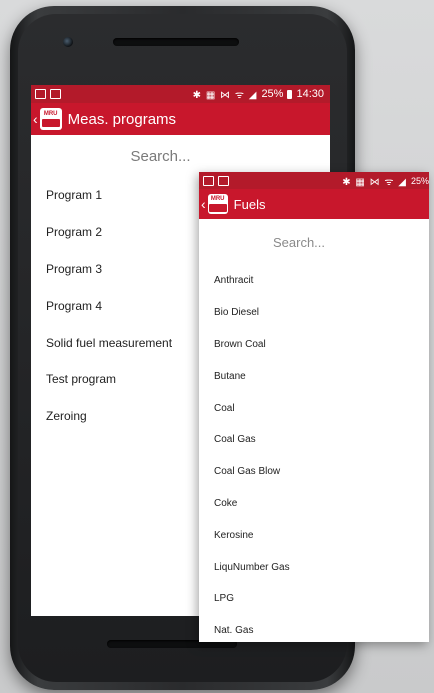 This screenshot has height=693, width=434. I want to click on app-bar: ‹ MRU Meas. programs, so click(180, 119).